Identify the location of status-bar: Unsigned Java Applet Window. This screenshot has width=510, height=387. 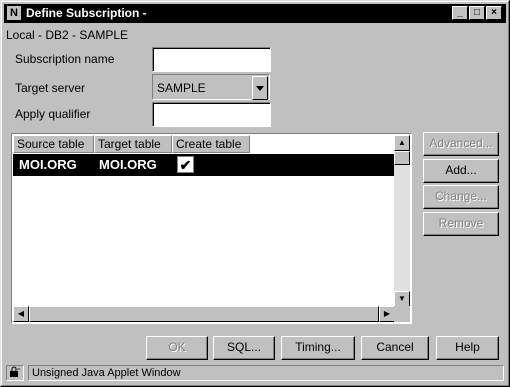
(255, 373).